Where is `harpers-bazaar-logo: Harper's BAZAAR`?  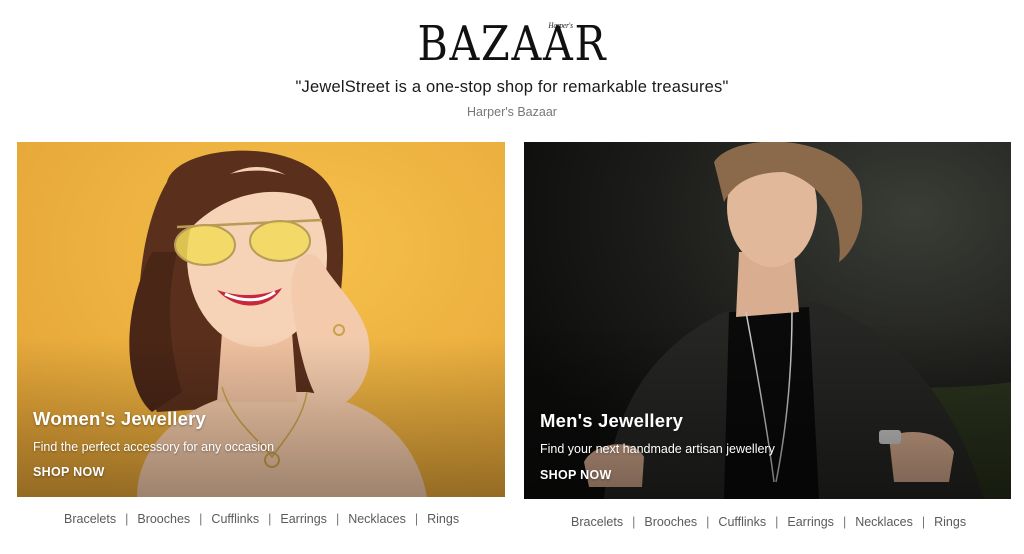
harpers-bazaar-logo: Harper's BAZAAR is located at coordinates (512, 44).